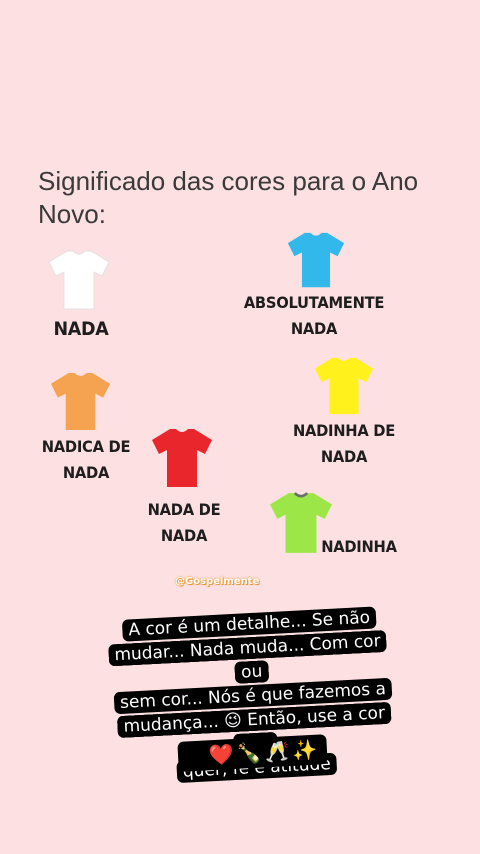 This screenshot has height=854, width=480. I want to click on clinking-glasses-emoji-icon: 🥂, so click(277, 752).